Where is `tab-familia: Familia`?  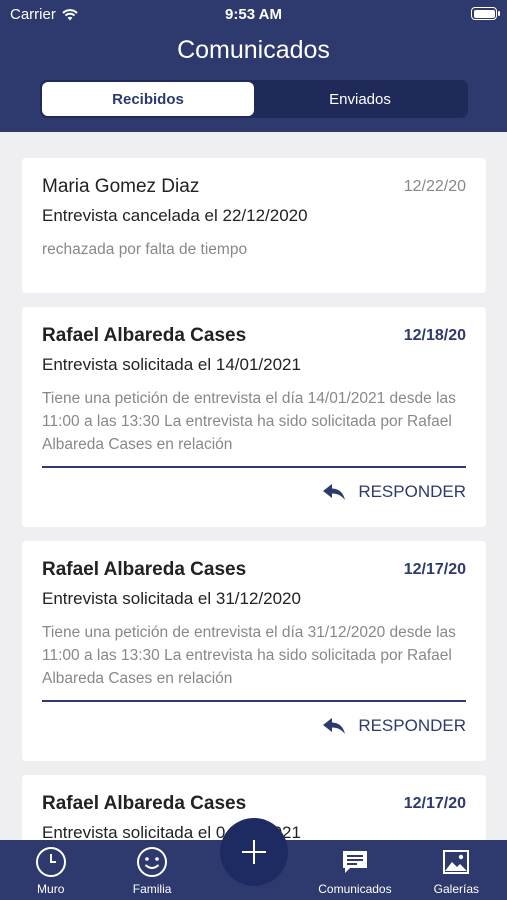 tab-familia: Familia is located at coordinates (151, 870).